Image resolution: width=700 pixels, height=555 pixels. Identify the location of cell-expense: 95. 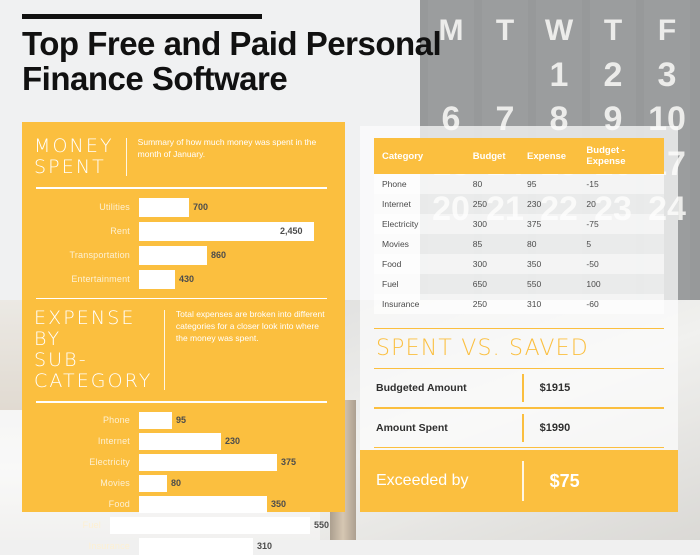
(548, 184).